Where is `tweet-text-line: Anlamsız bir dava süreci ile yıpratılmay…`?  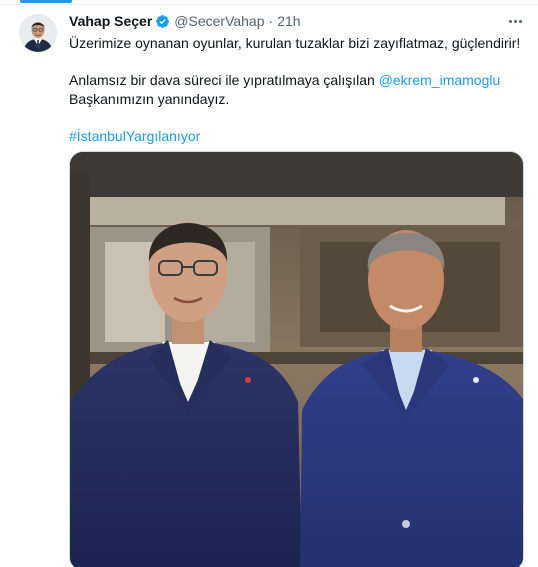 tweet-text-line: Anlamsız bir dava süreci ile yıpratılmay… is located at coordinates (294, 80).